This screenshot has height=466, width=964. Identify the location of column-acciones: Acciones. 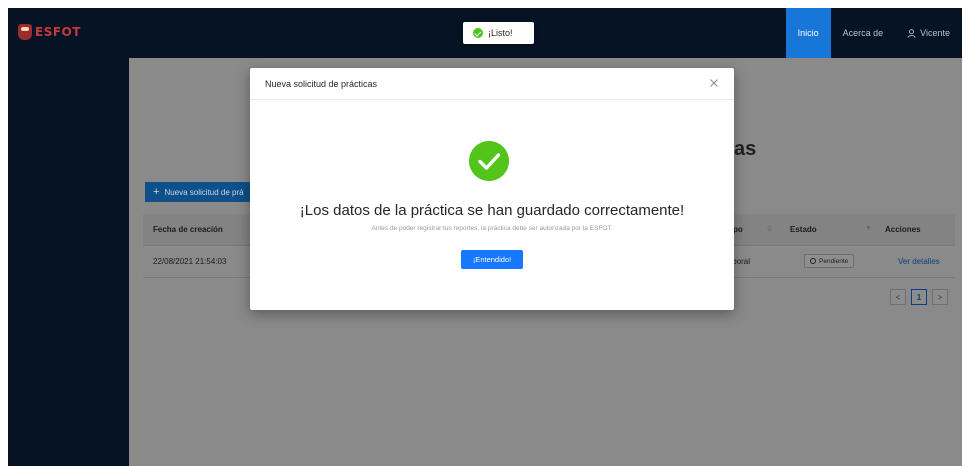
(903, 229).